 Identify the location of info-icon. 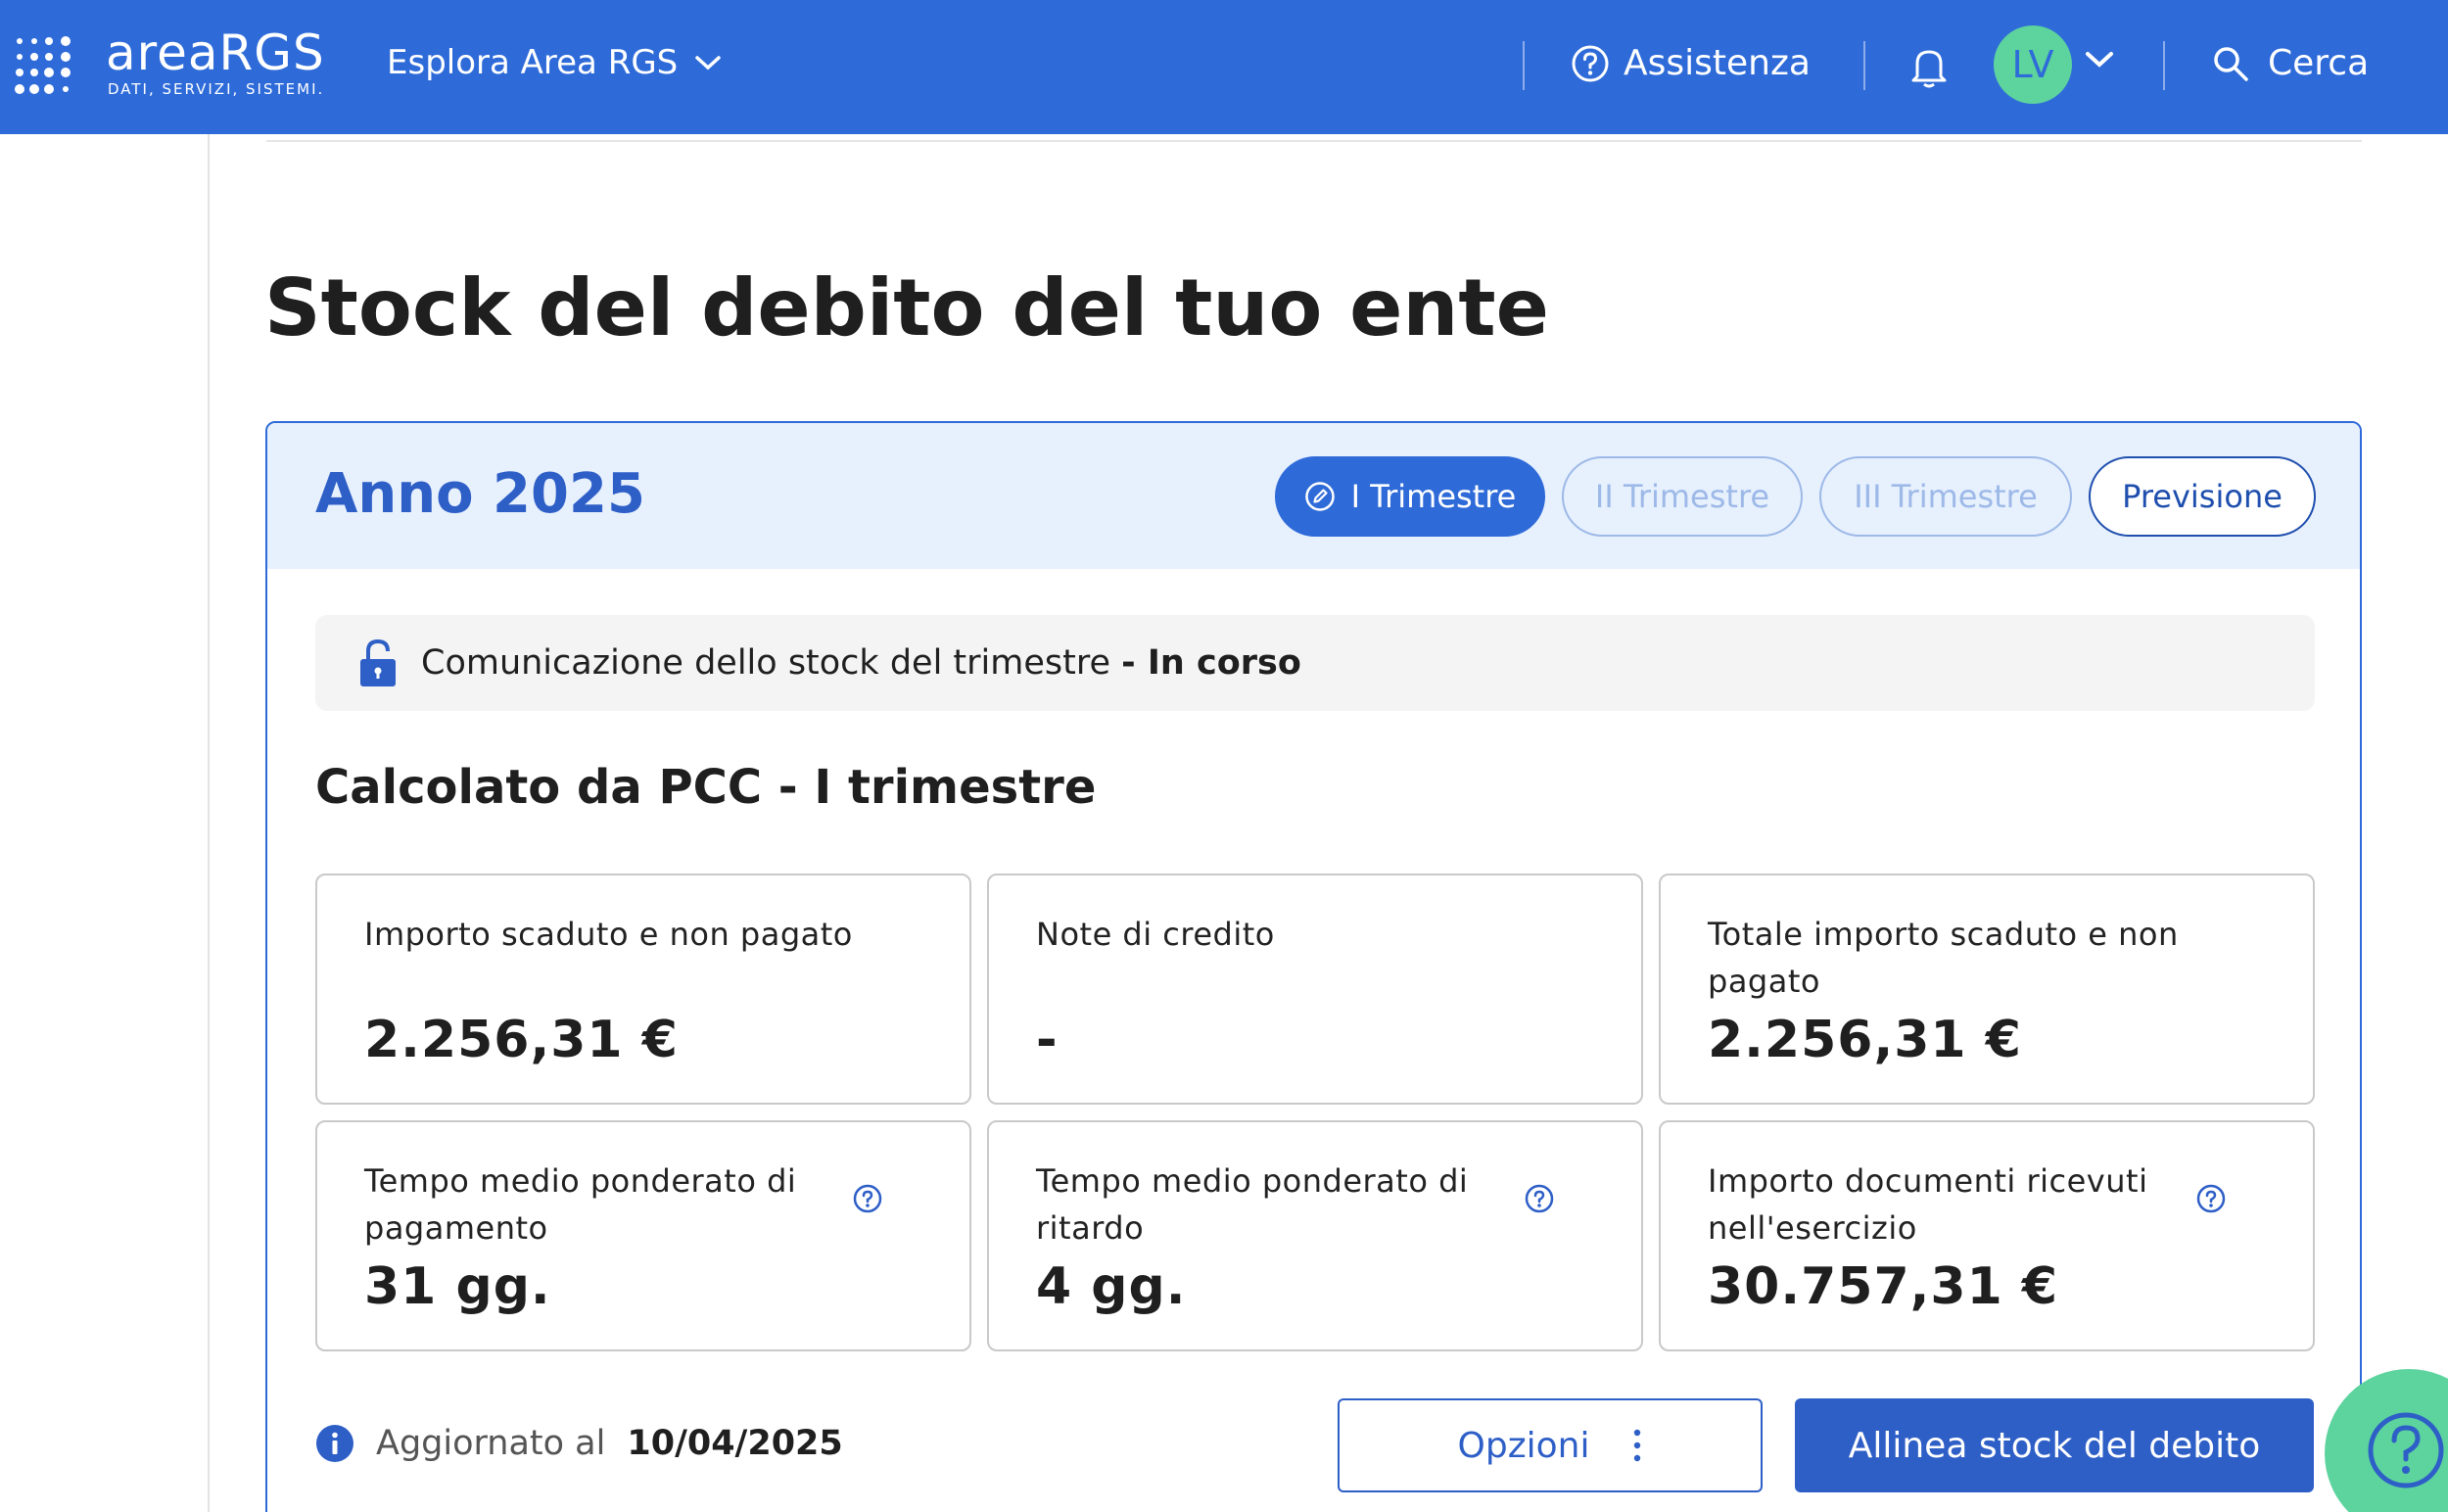
(334, 1443).